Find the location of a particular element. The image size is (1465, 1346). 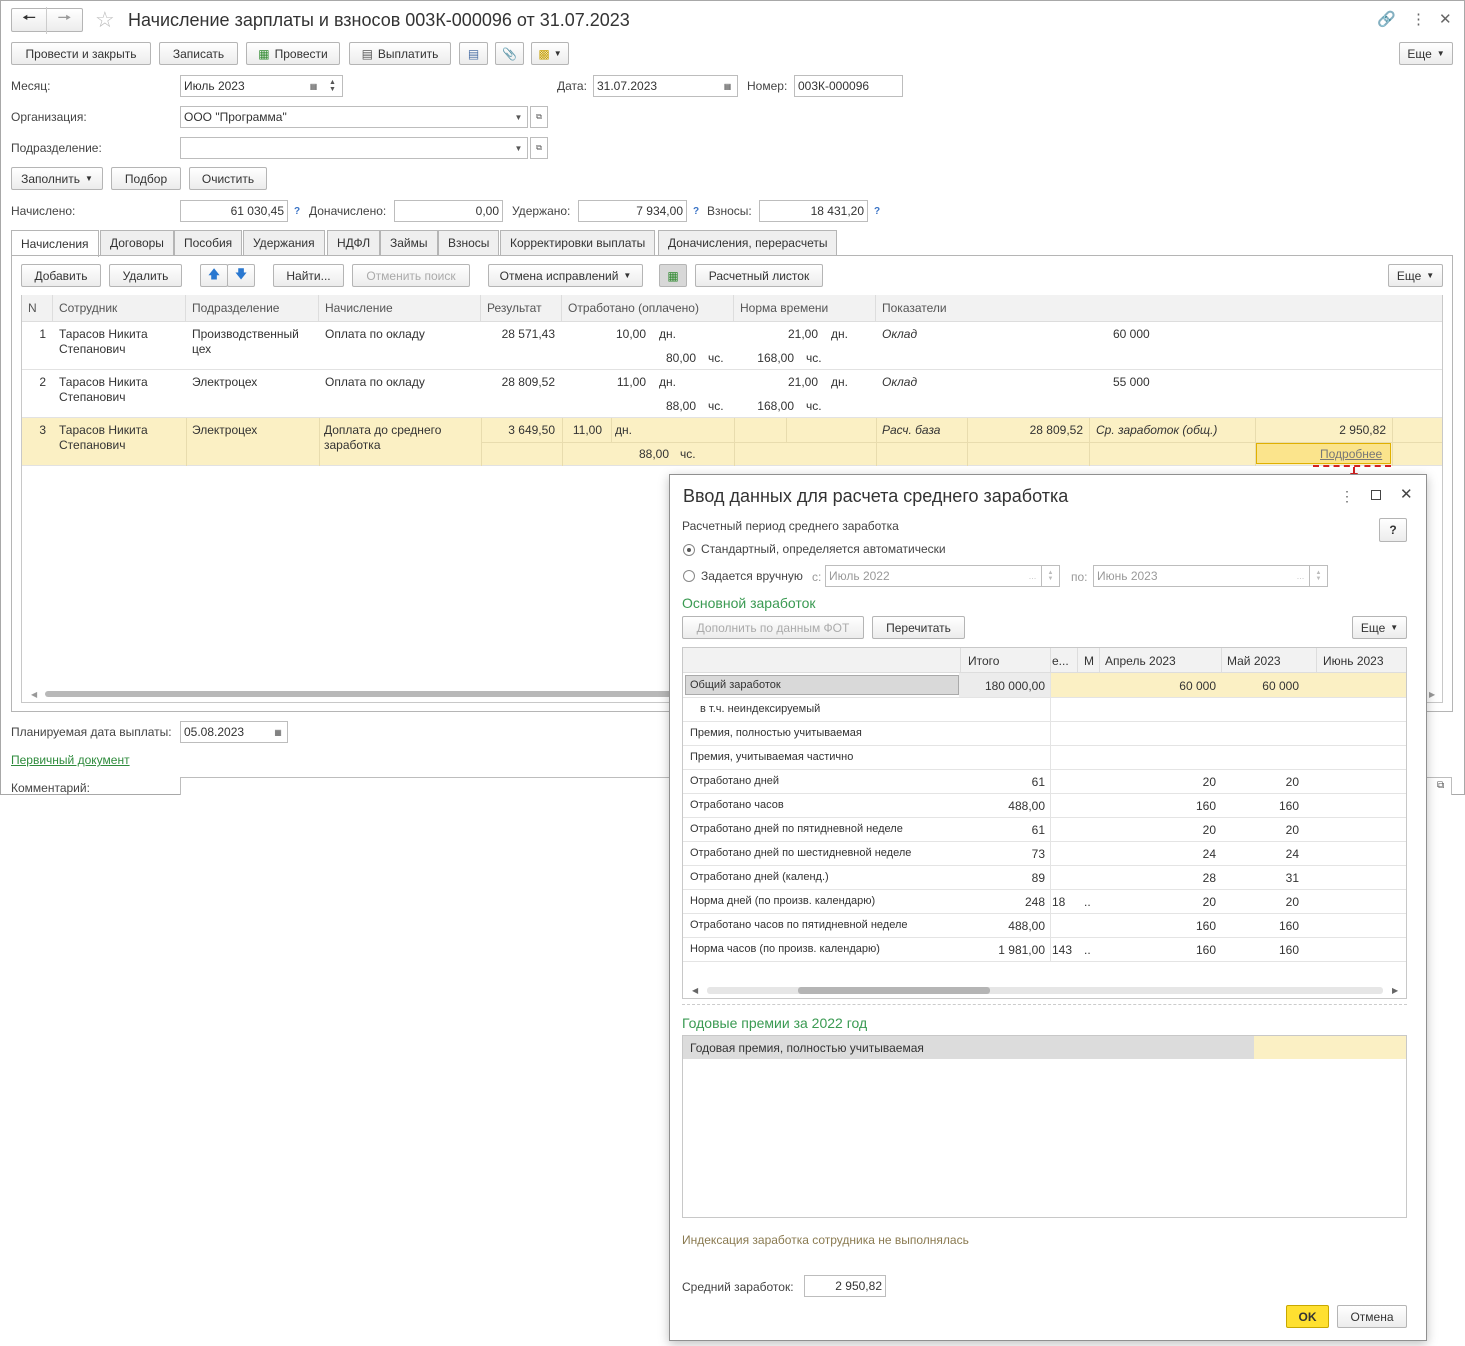

more-vertical-icon: ⋮ is located at coordinates (1418, 19).